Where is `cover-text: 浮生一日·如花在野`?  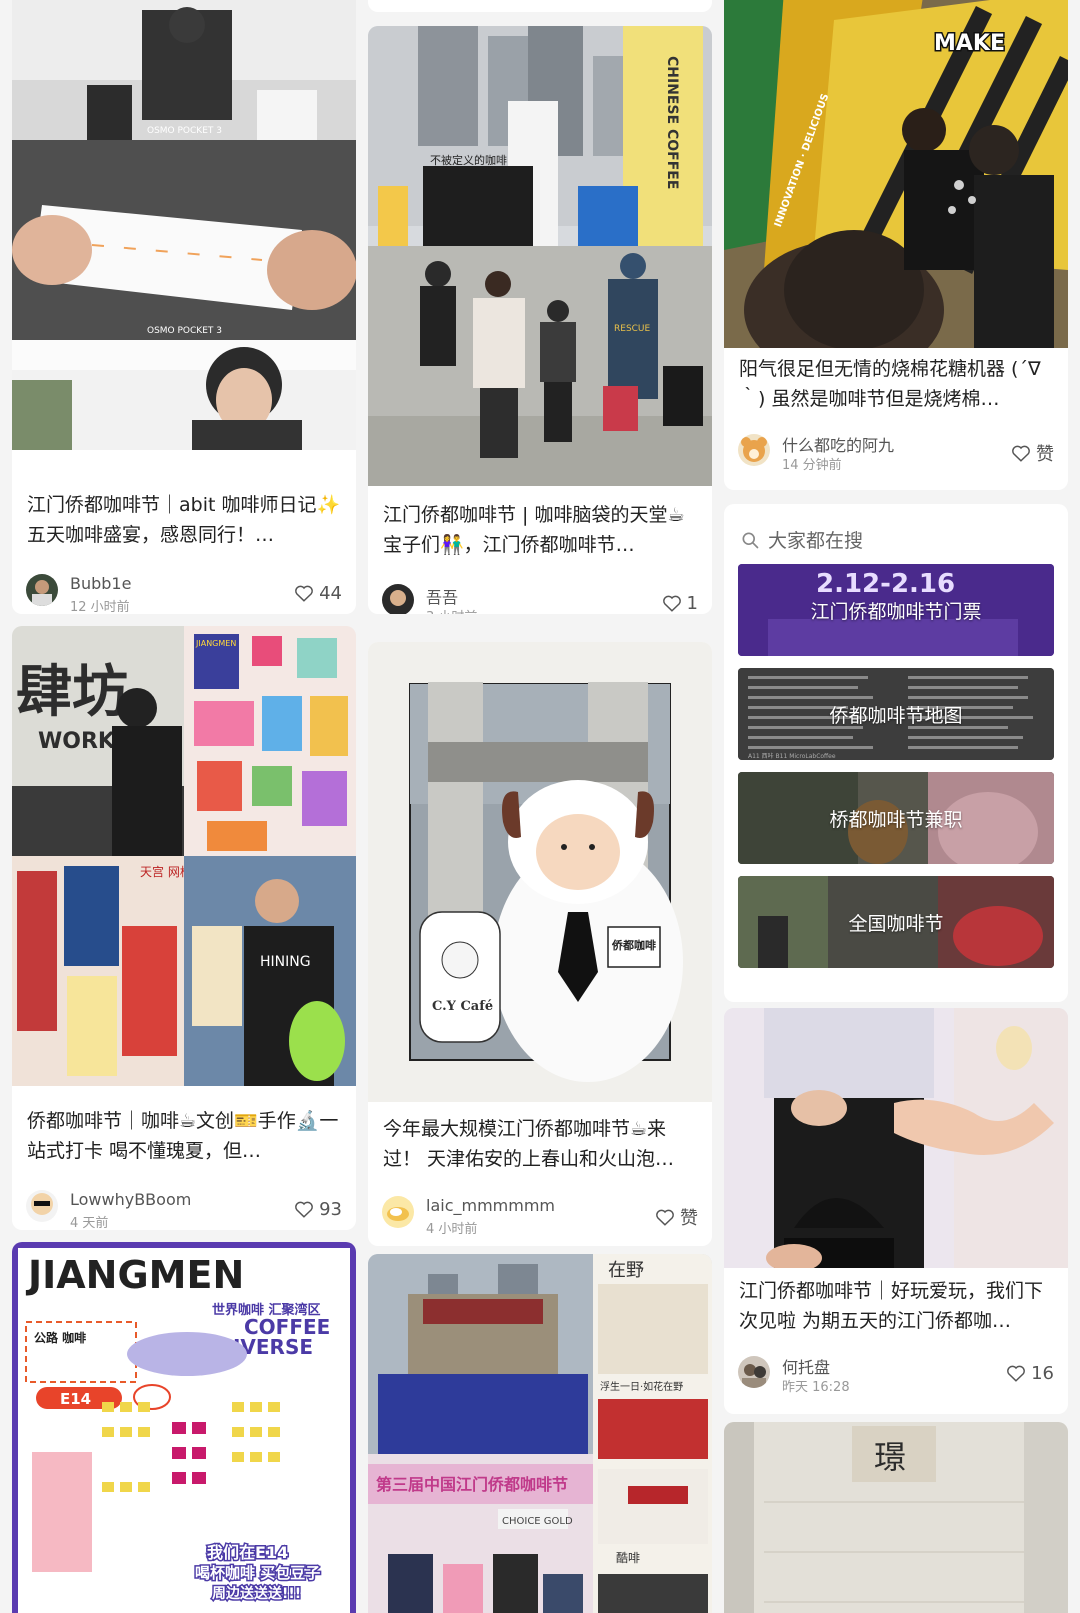 cover-text: 浮生一日·如花在野 is located at coordinates (641, 1386).